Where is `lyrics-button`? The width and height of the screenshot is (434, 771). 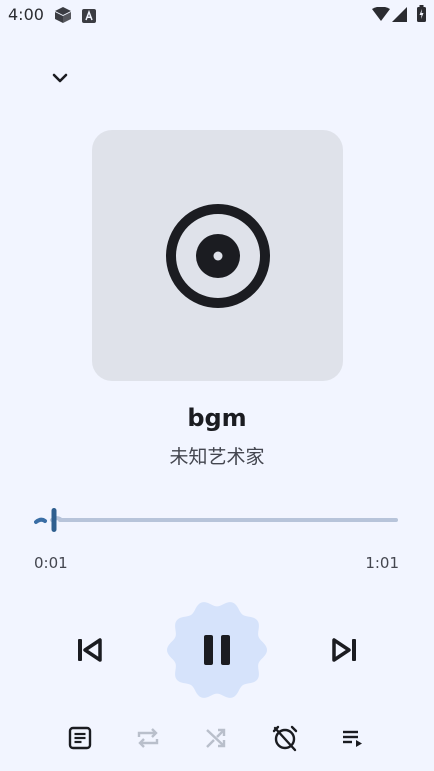 lyrics-button is located at coordinates (80, 738).